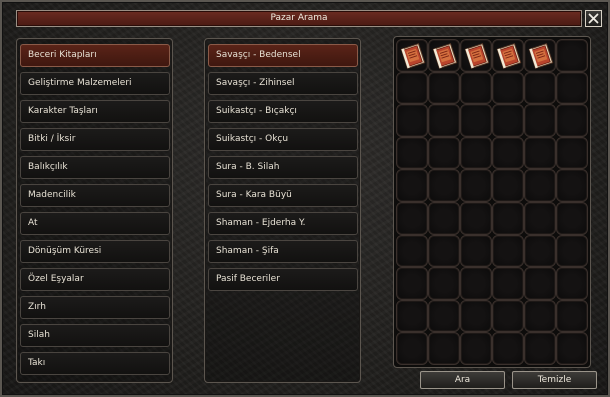  I want to click on title-bar: Pazar Arama, so click(299, 18).